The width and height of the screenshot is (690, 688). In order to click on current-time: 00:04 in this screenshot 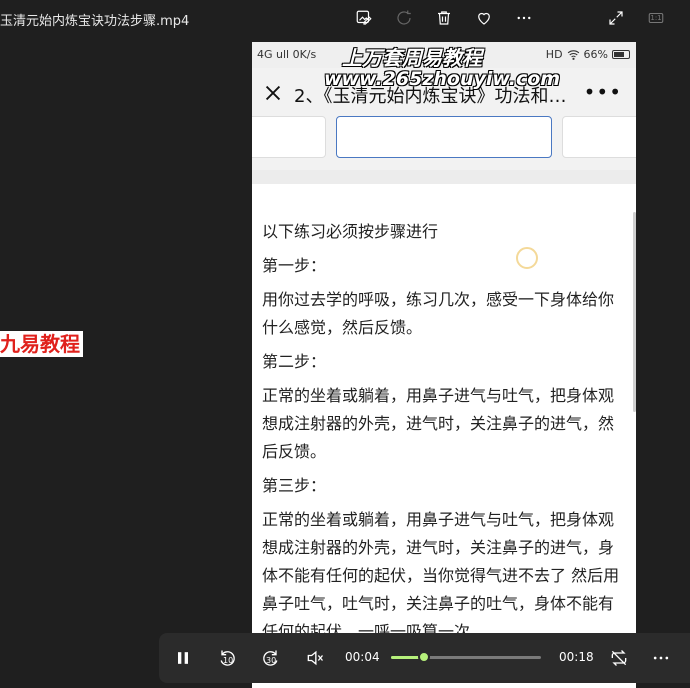, I will do `click(362, 657)`.